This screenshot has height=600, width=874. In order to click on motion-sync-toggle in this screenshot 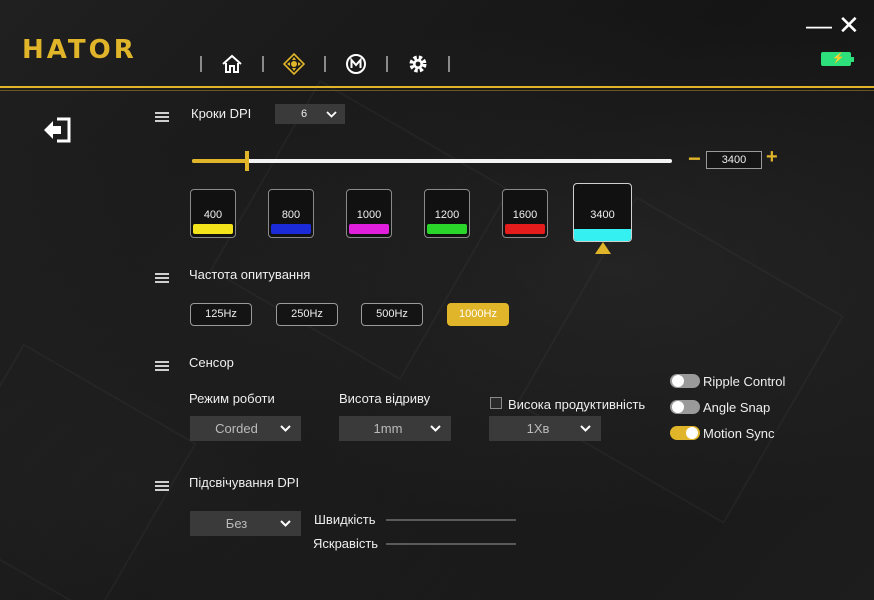, I will do `click(685, 433)`.